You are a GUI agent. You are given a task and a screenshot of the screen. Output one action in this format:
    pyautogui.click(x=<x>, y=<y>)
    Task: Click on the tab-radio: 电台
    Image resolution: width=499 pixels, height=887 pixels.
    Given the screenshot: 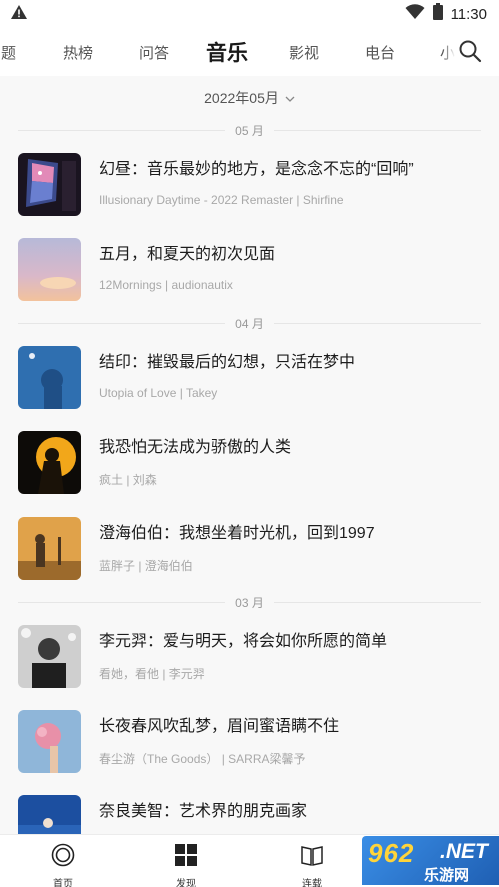 What is the action you would take?
    pyautogui.click(x=380, y=52)
    